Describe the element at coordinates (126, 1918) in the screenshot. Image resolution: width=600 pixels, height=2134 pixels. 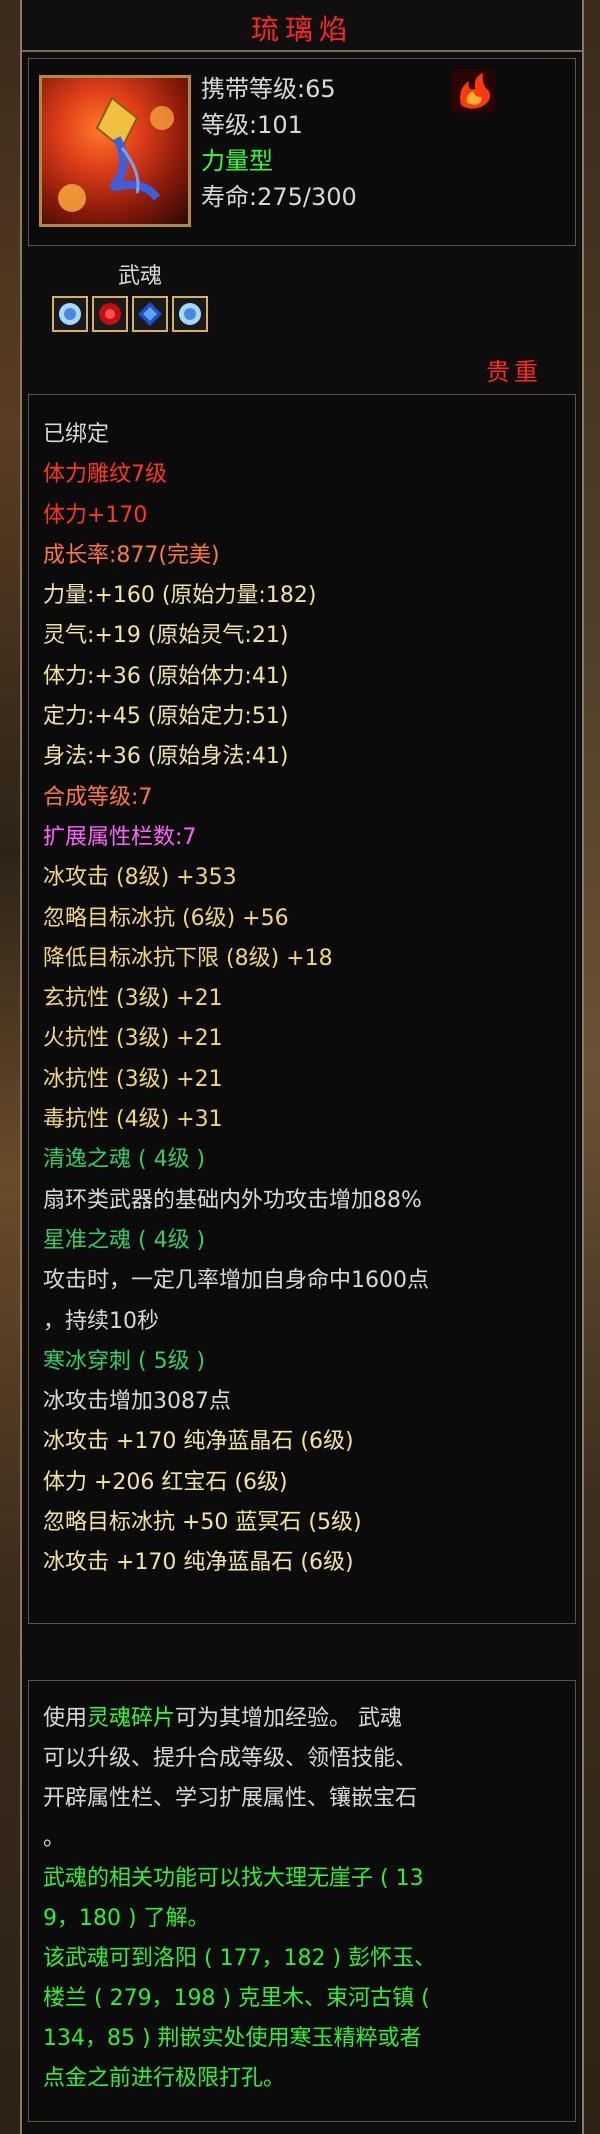
I see `desc-hint: 9，180 ) 了解。` at that location.